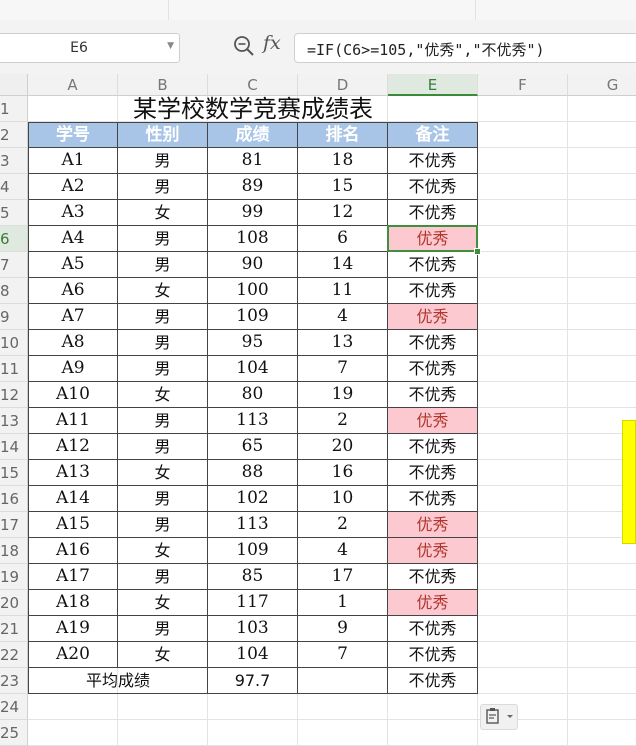 The height and width of the screenshot is (746, 636). Describe the element at coordinates (253, 603) in the screenshot. I see `table-cell: 117` at that location.